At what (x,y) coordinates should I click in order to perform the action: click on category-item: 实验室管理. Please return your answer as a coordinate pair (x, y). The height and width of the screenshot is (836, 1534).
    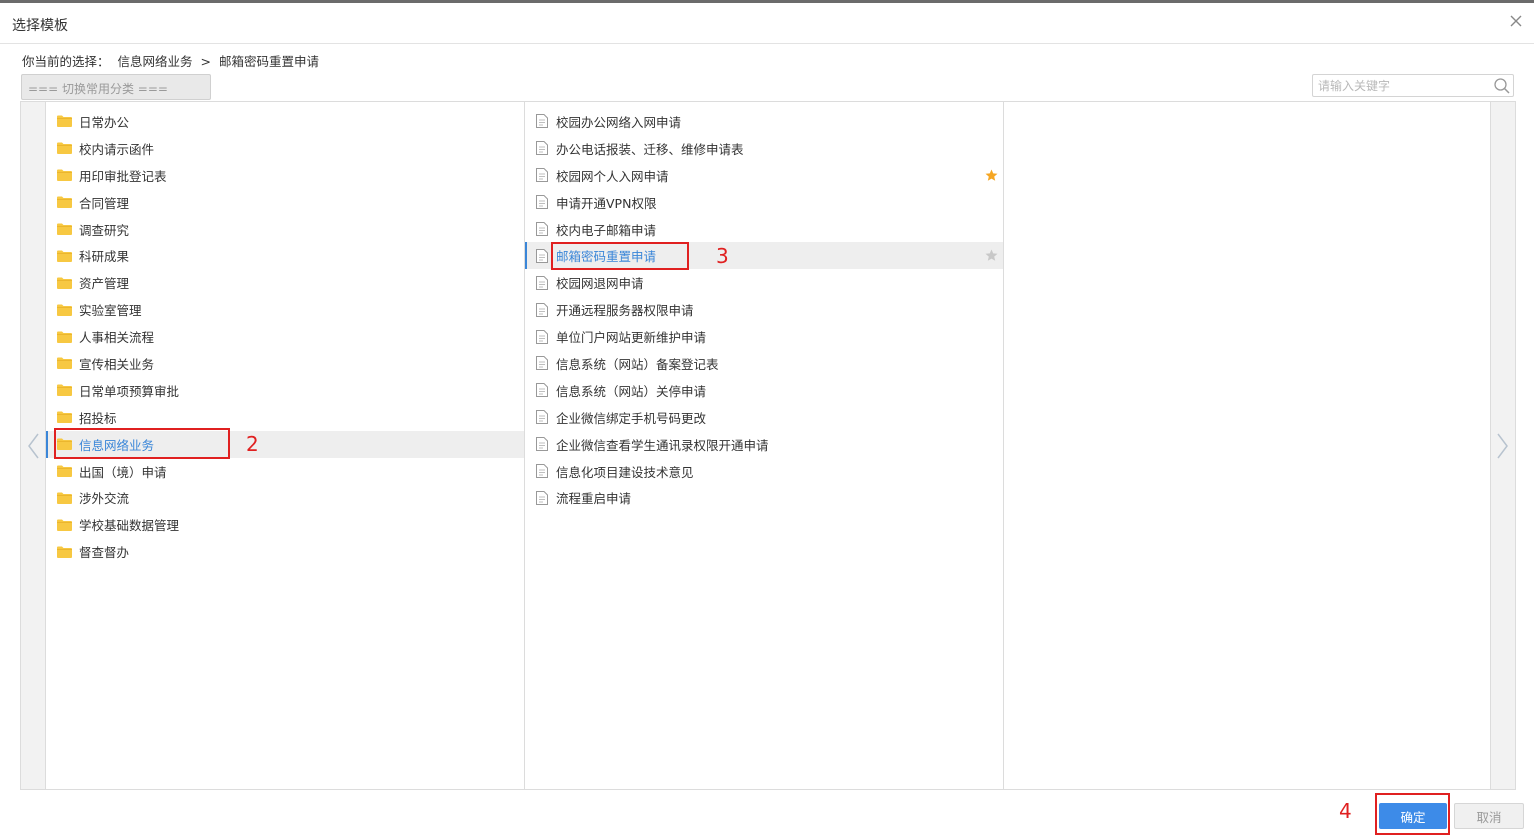
    Looking at the image, I should click on (285, 309).